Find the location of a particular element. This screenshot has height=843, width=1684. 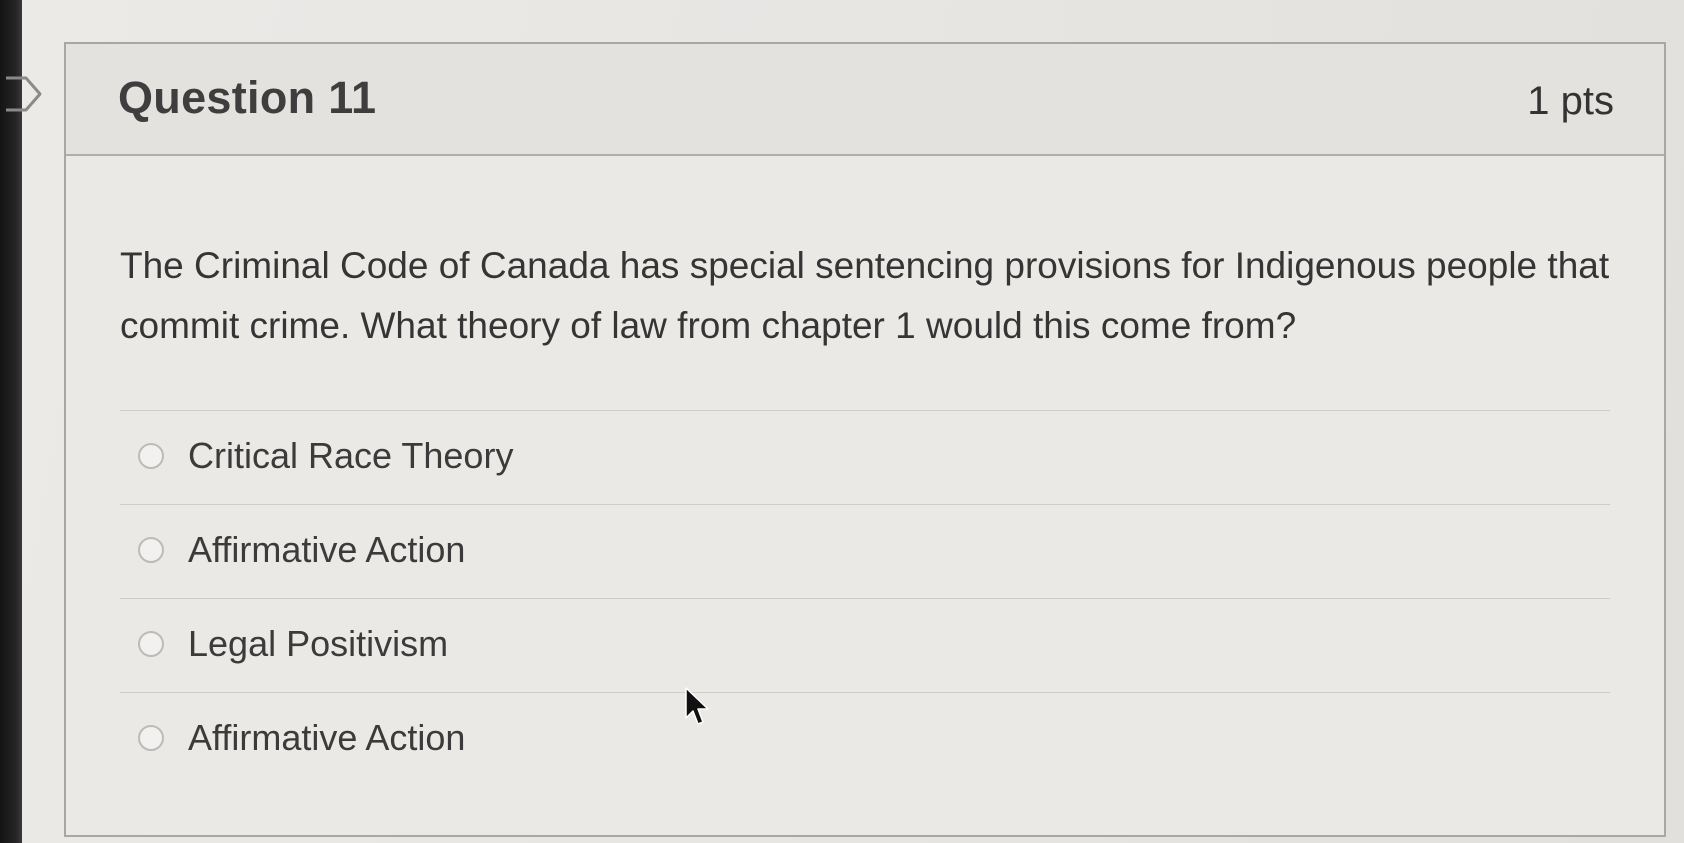

answer-label: Critical Race Theory is located at coordinates (350, 456).